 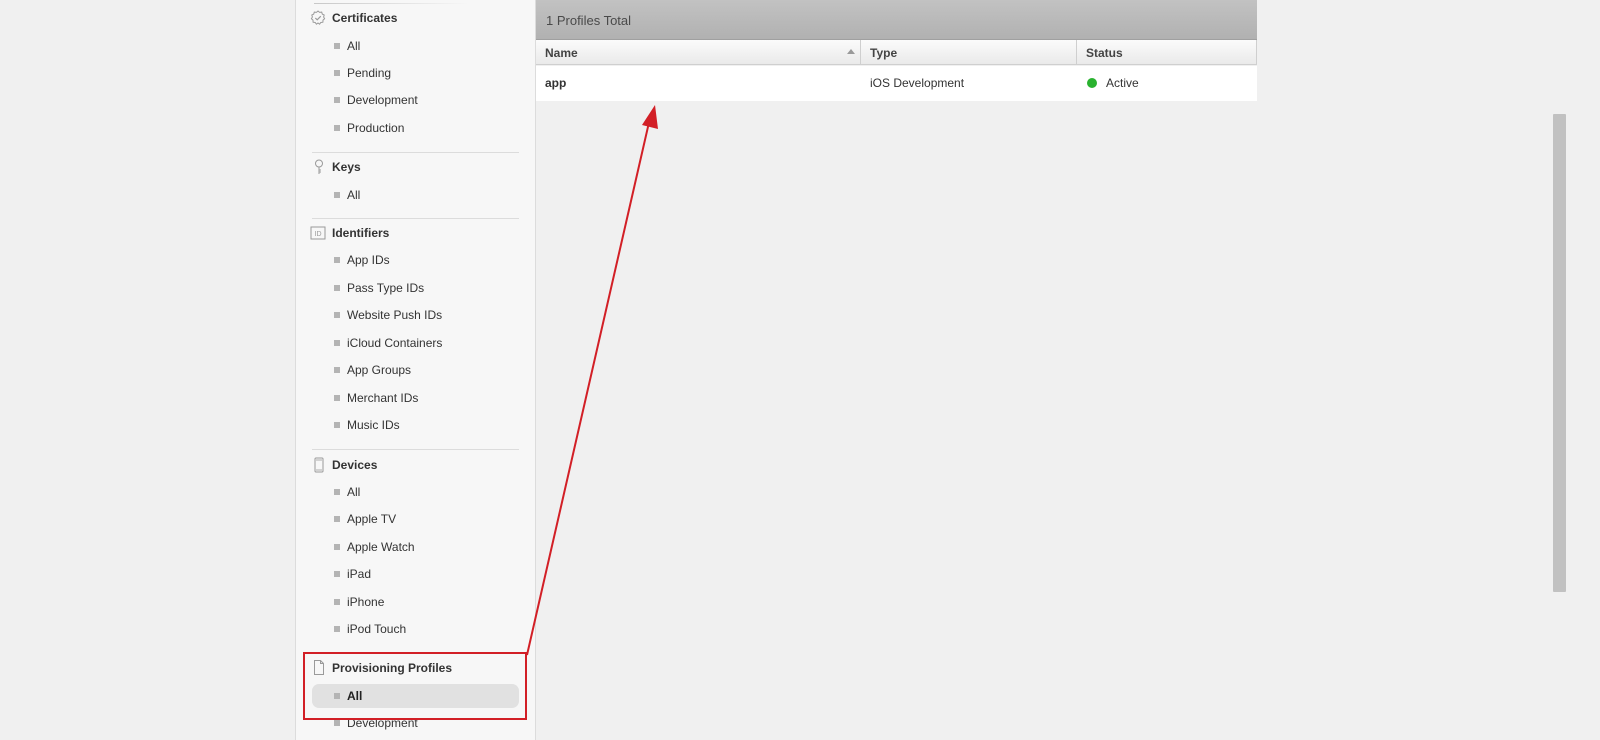 What do you see at coordinates (1167, 52) in the screenshot?
I see `column-header-status: Status` at bounding box center [1167, 52].